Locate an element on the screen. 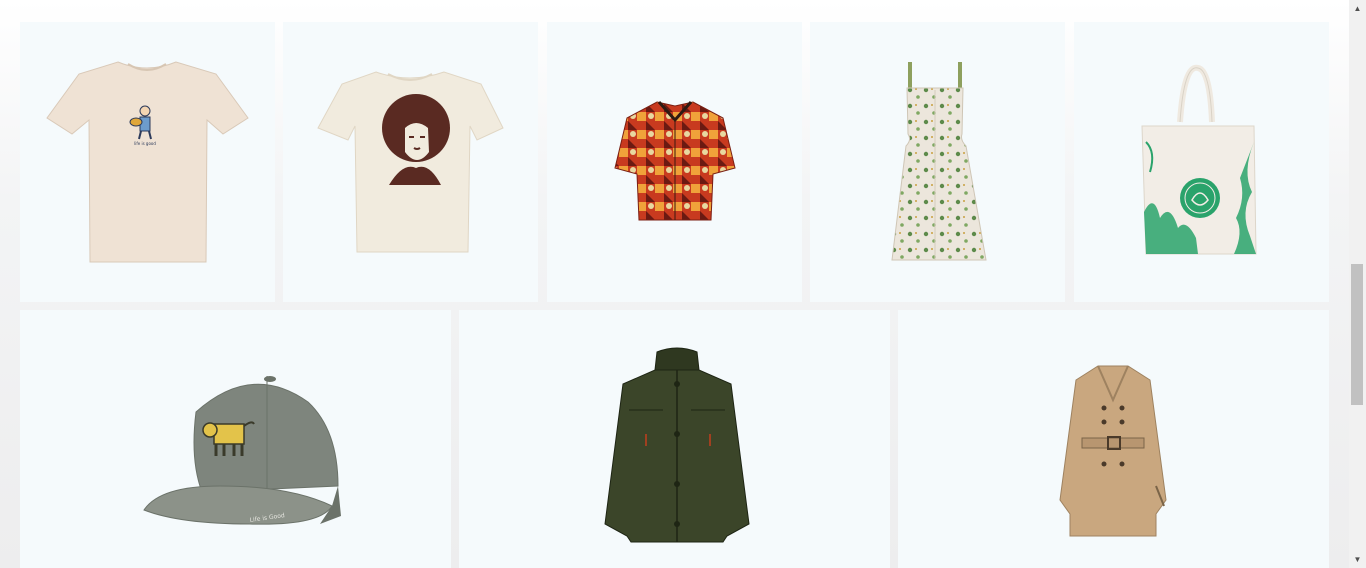 This screenshot has height=568, width=1366. vertical-scrollbar: ▲ ▼ is located at coordinates (1357, 284).